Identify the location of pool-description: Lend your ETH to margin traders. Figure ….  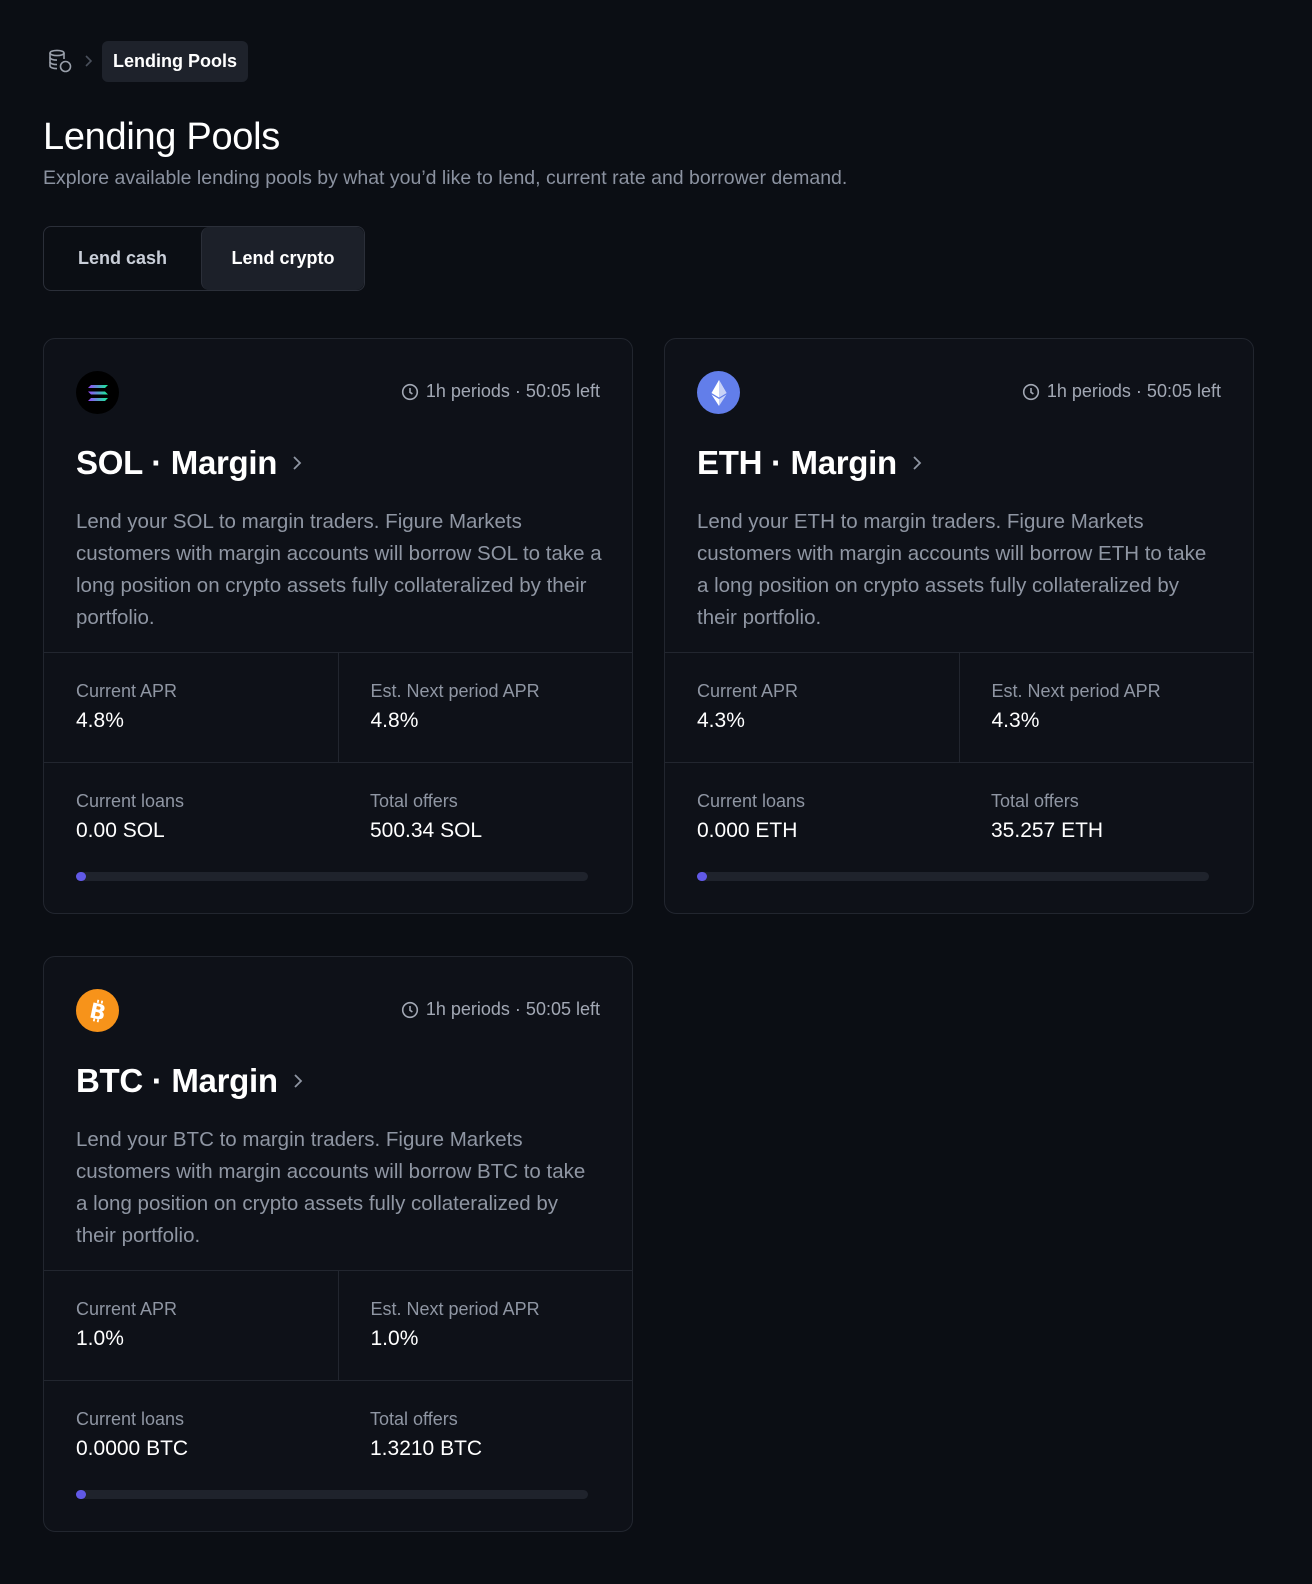
(952, 569).